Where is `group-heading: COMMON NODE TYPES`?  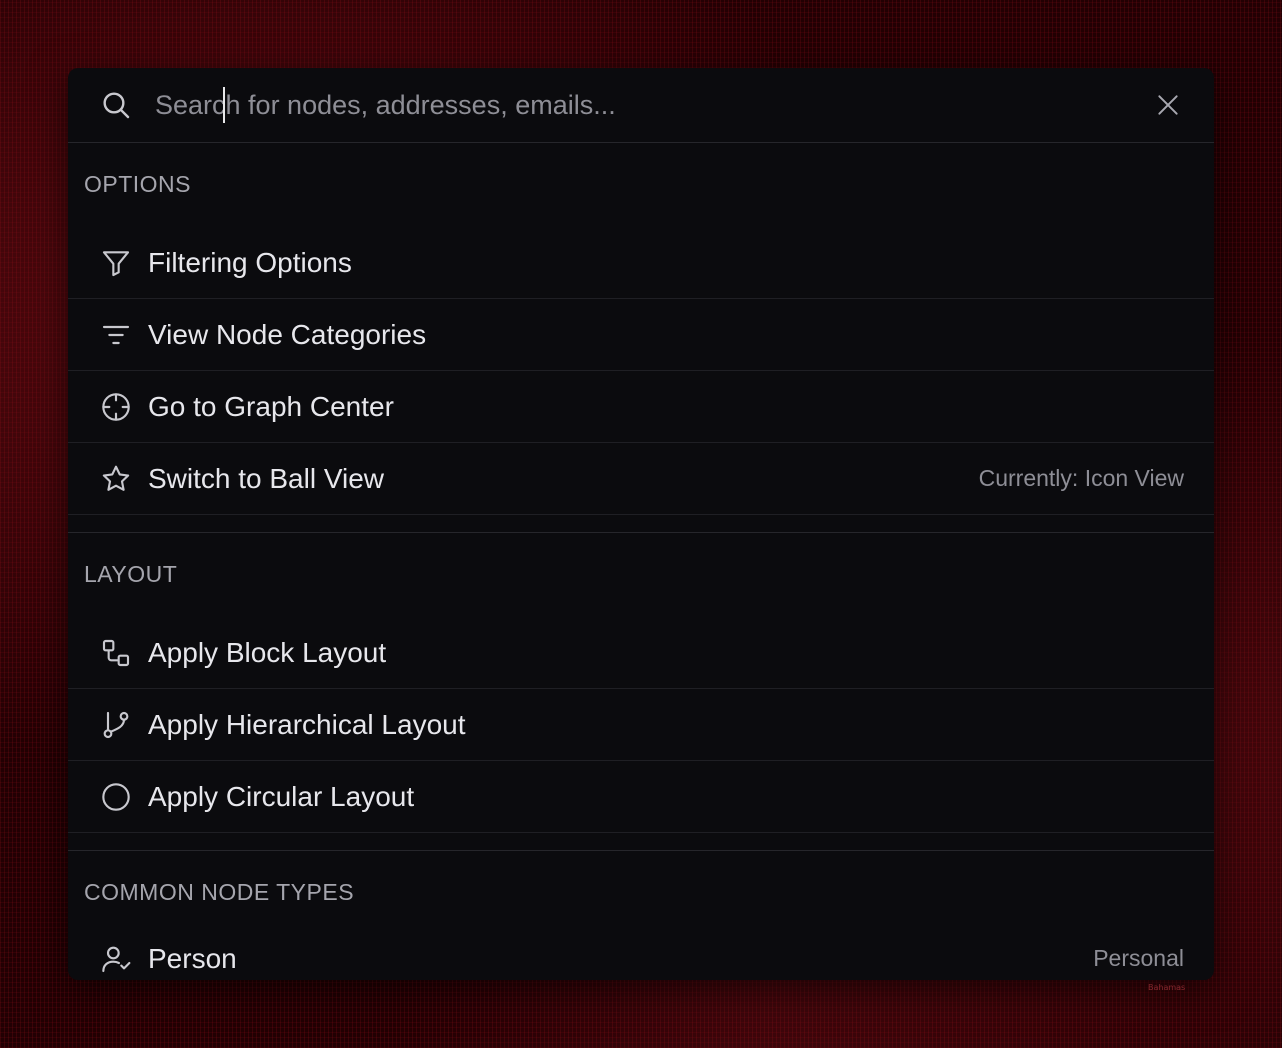
group-heading: COMMON NODE TYPES is located at coordinates (219, 892).